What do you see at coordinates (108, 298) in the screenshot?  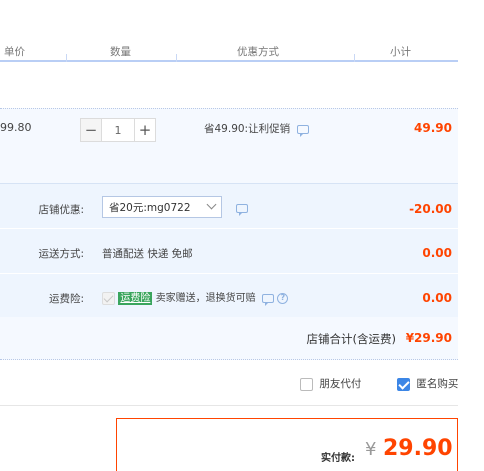 I see `insurance-checkbox` at bounding box center [108, 298].